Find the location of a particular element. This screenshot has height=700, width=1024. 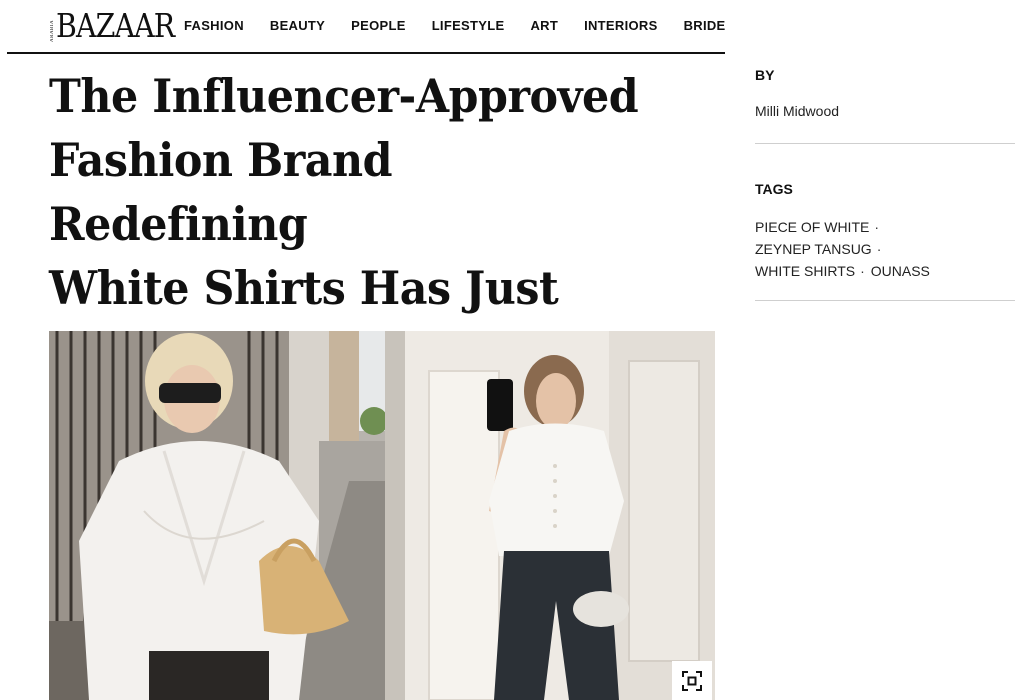

nav-item-interiors: INTERIORS is located at coordinates (620, 25).